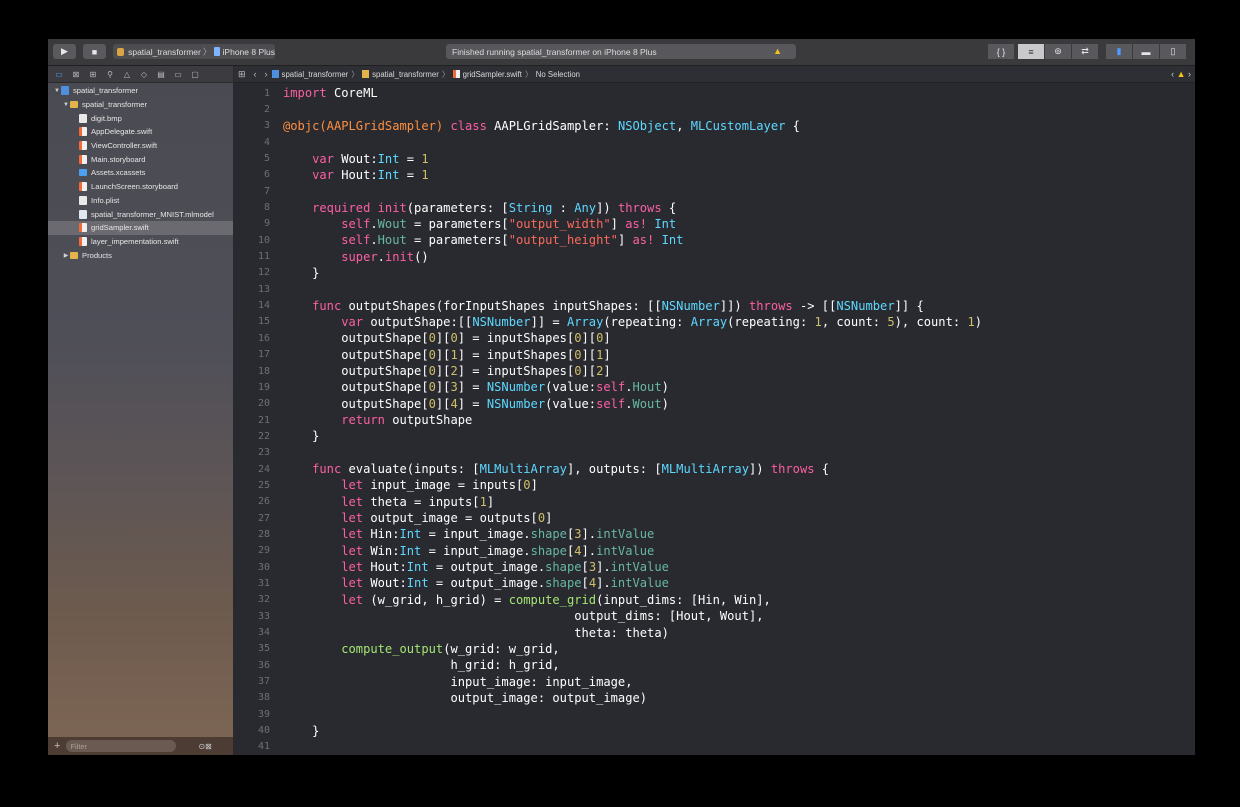  I want to click on forward-icon: ›, so click(266, 74).